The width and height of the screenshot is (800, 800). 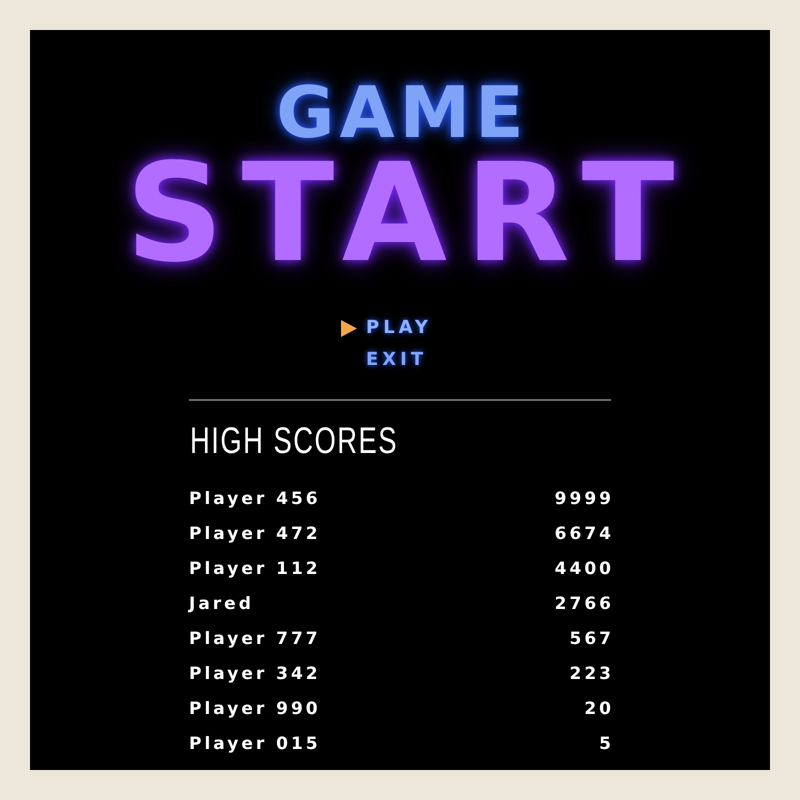 What do you see at coordinates (255, 674) in the screenshot?
I see `player-name: Player 342` at bounding box center [255, 674].